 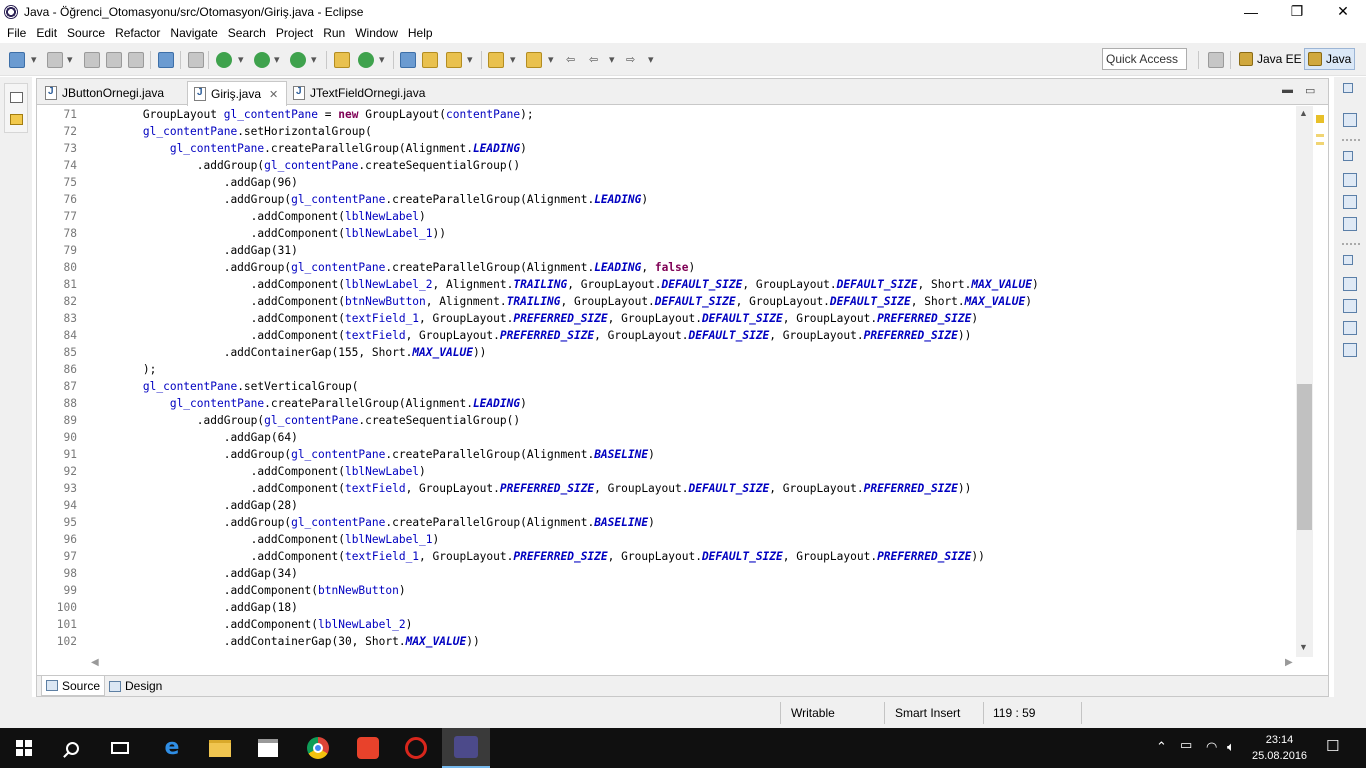 I want to click on taskbar-app-ring, so click(x=416, y=748).